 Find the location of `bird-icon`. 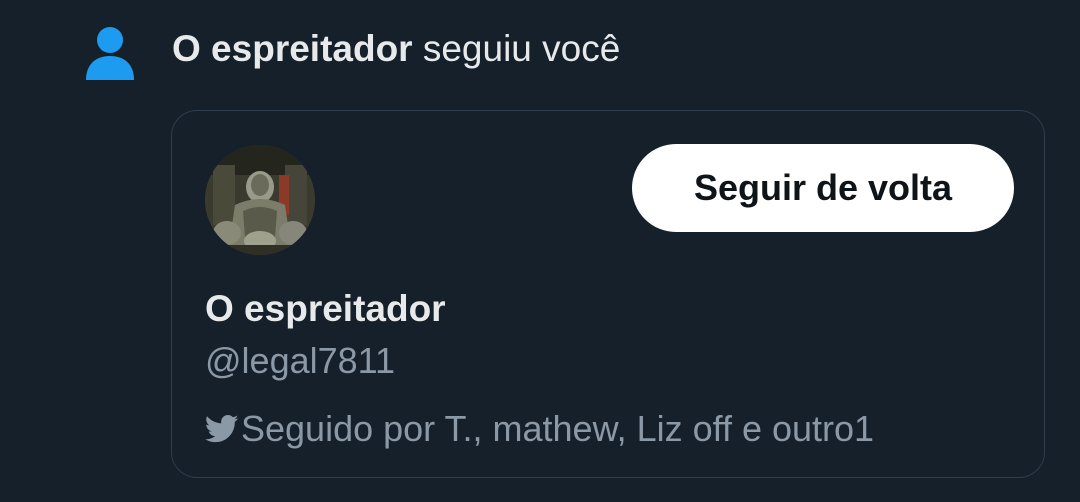

bird-icon is located at coordinates (222, 428).